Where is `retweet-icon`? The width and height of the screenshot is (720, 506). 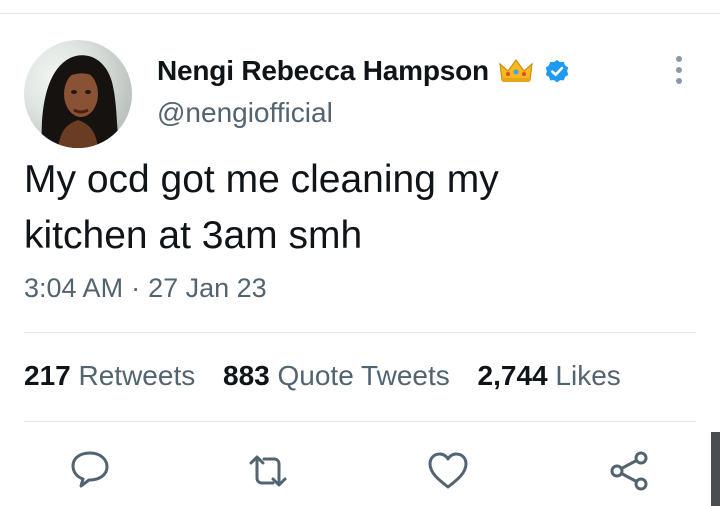
retweet-icon is located at coordinates (268, 471).